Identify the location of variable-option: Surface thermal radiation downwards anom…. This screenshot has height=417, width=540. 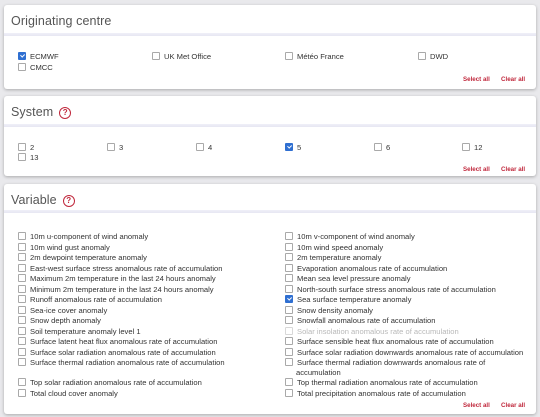
(385, 368).